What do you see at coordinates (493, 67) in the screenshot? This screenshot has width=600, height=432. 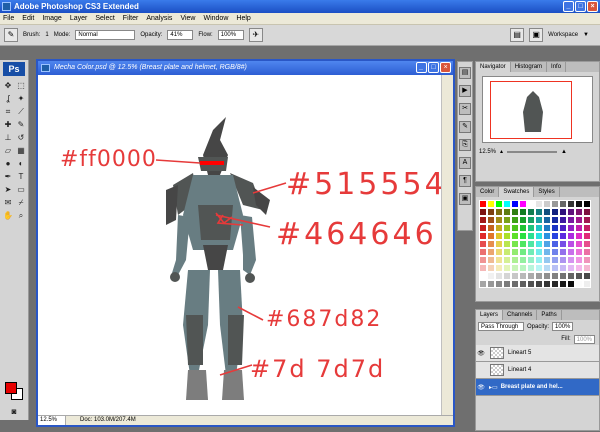 I see `tab-navigator: Navigator` at bounding box center [493, 67].